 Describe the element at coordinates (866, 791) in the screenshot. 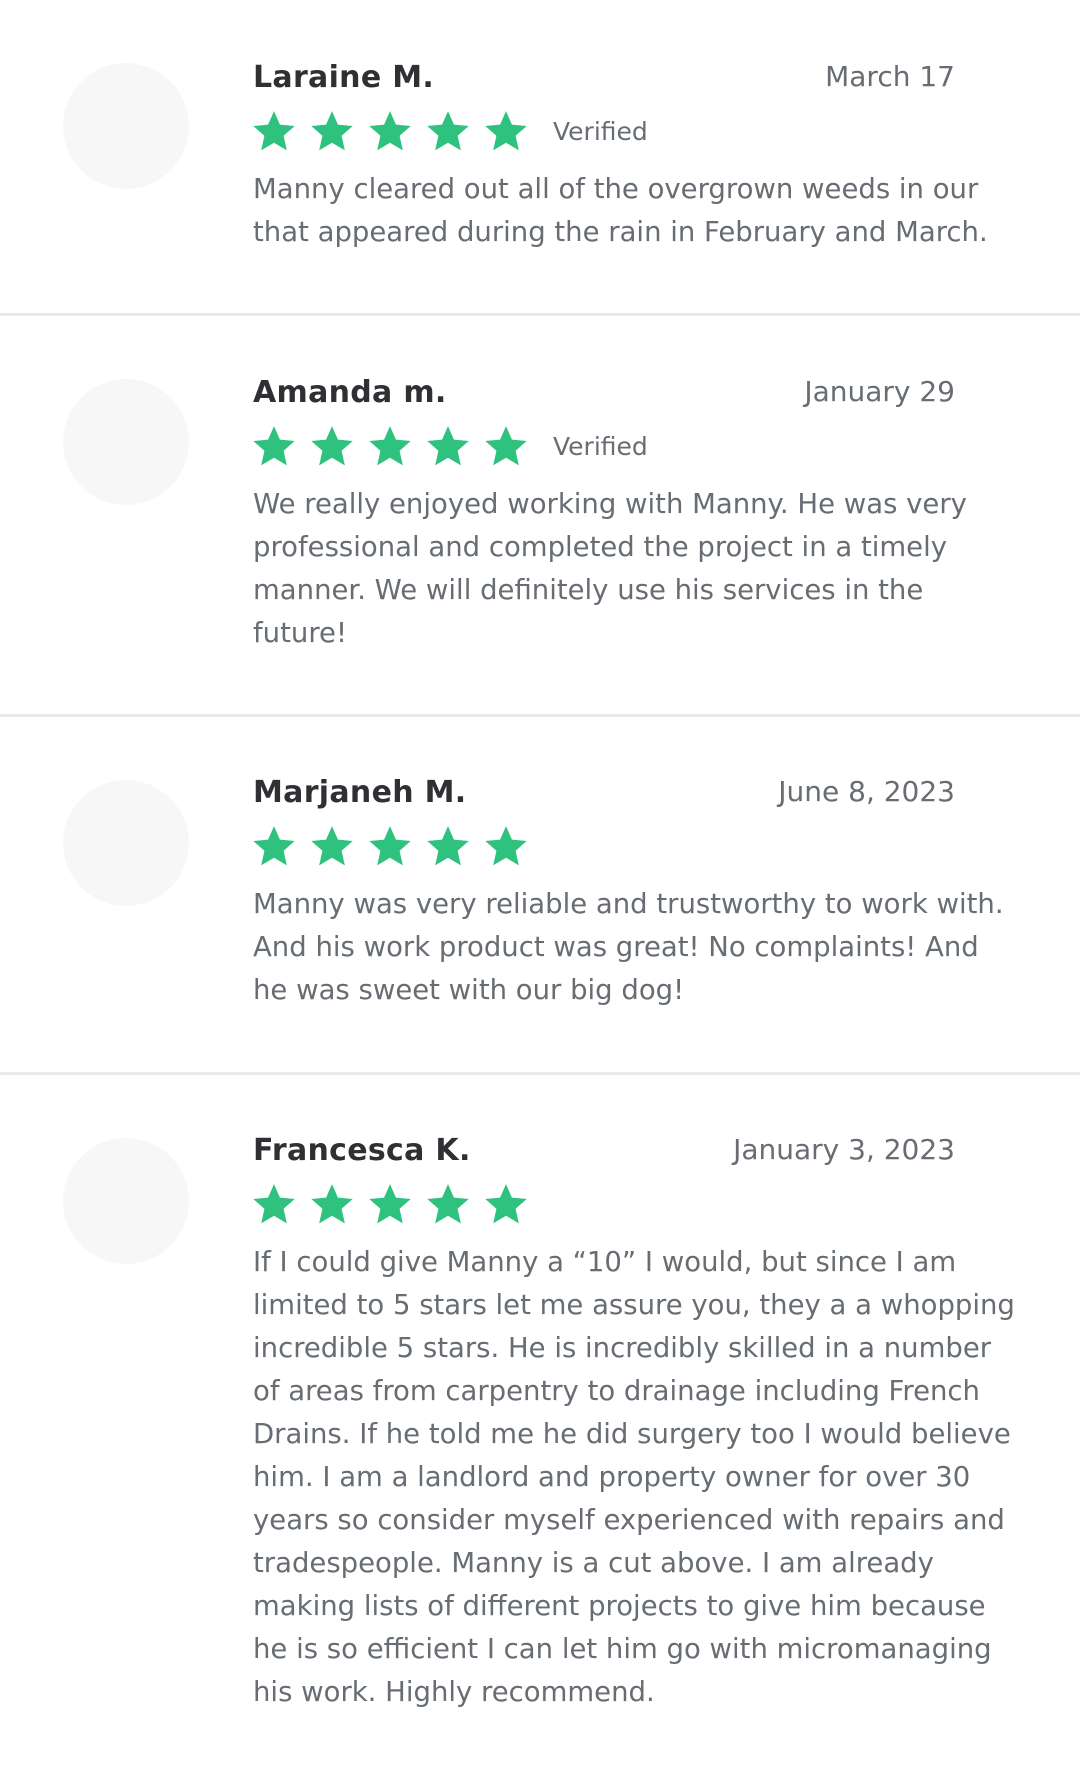

I see `review-date: June 8, 2023` at that location.